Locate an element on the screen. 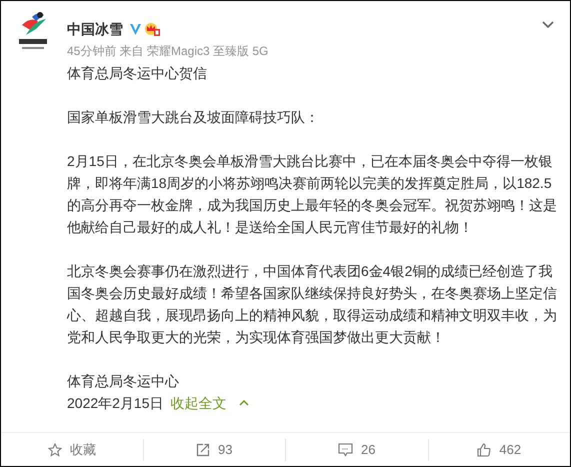  thumbs-up-icon is located at coordinates (484, 449).